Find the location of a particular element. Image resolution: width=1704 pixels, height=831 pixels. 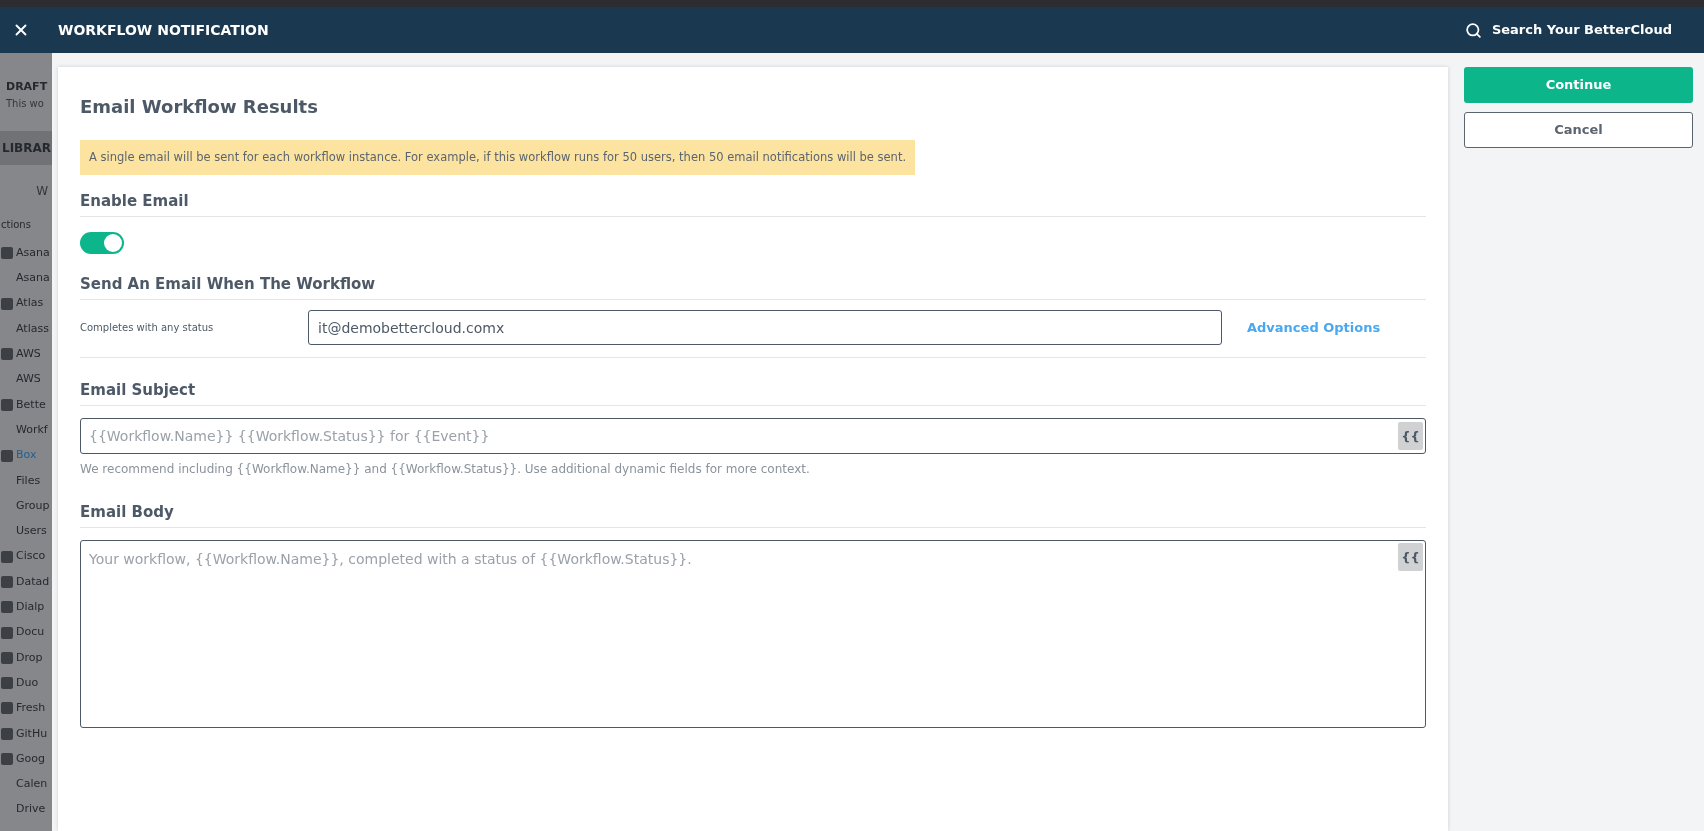

continue-button: Continue is located at coordinates (1578, 85).